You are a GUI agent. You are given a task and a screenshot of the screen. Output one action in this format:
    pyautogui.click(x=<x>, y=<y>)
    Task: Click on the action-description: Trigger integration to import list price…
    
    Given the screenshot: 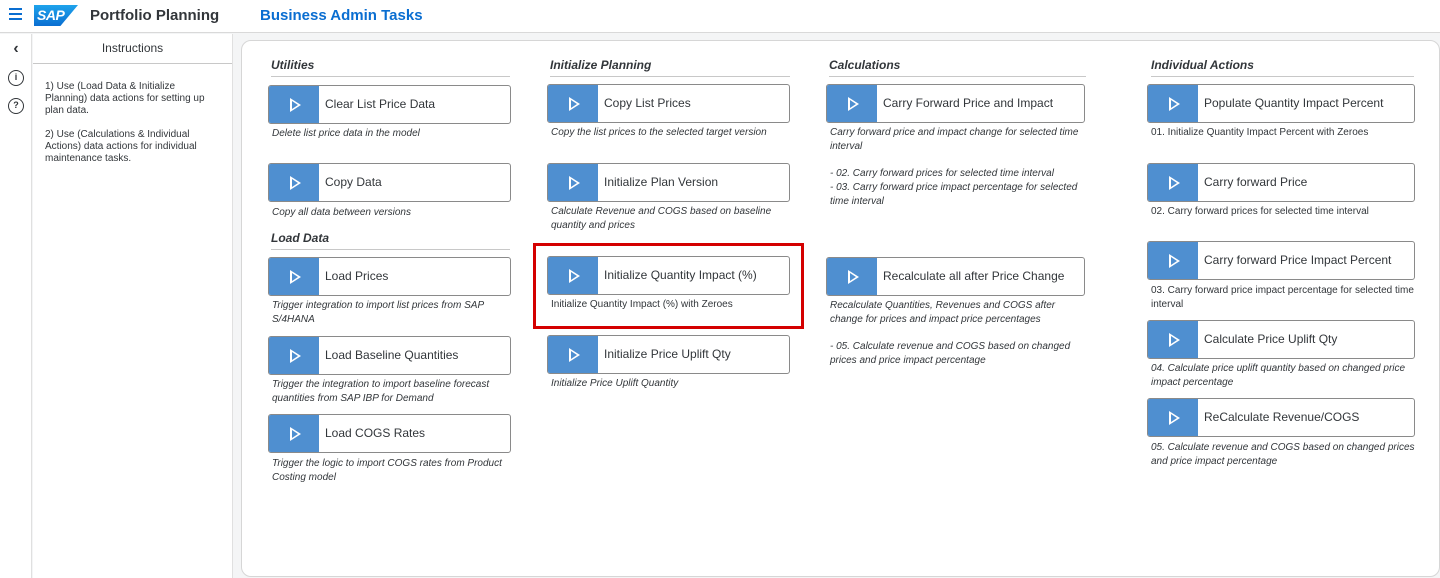 What is the action you would take?
    pyautogui.click(x=378, y=312)
    